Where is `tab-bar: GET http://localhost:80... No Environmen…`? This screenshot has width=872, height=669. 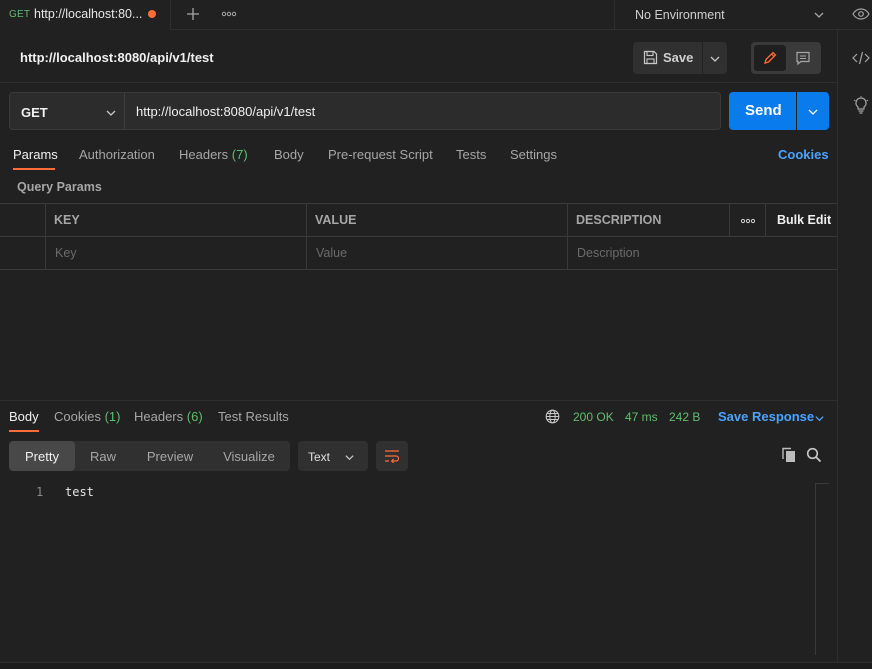
tab-bar: GET http://localhost:80... No Environmen… is located at coordinates (436, 15).